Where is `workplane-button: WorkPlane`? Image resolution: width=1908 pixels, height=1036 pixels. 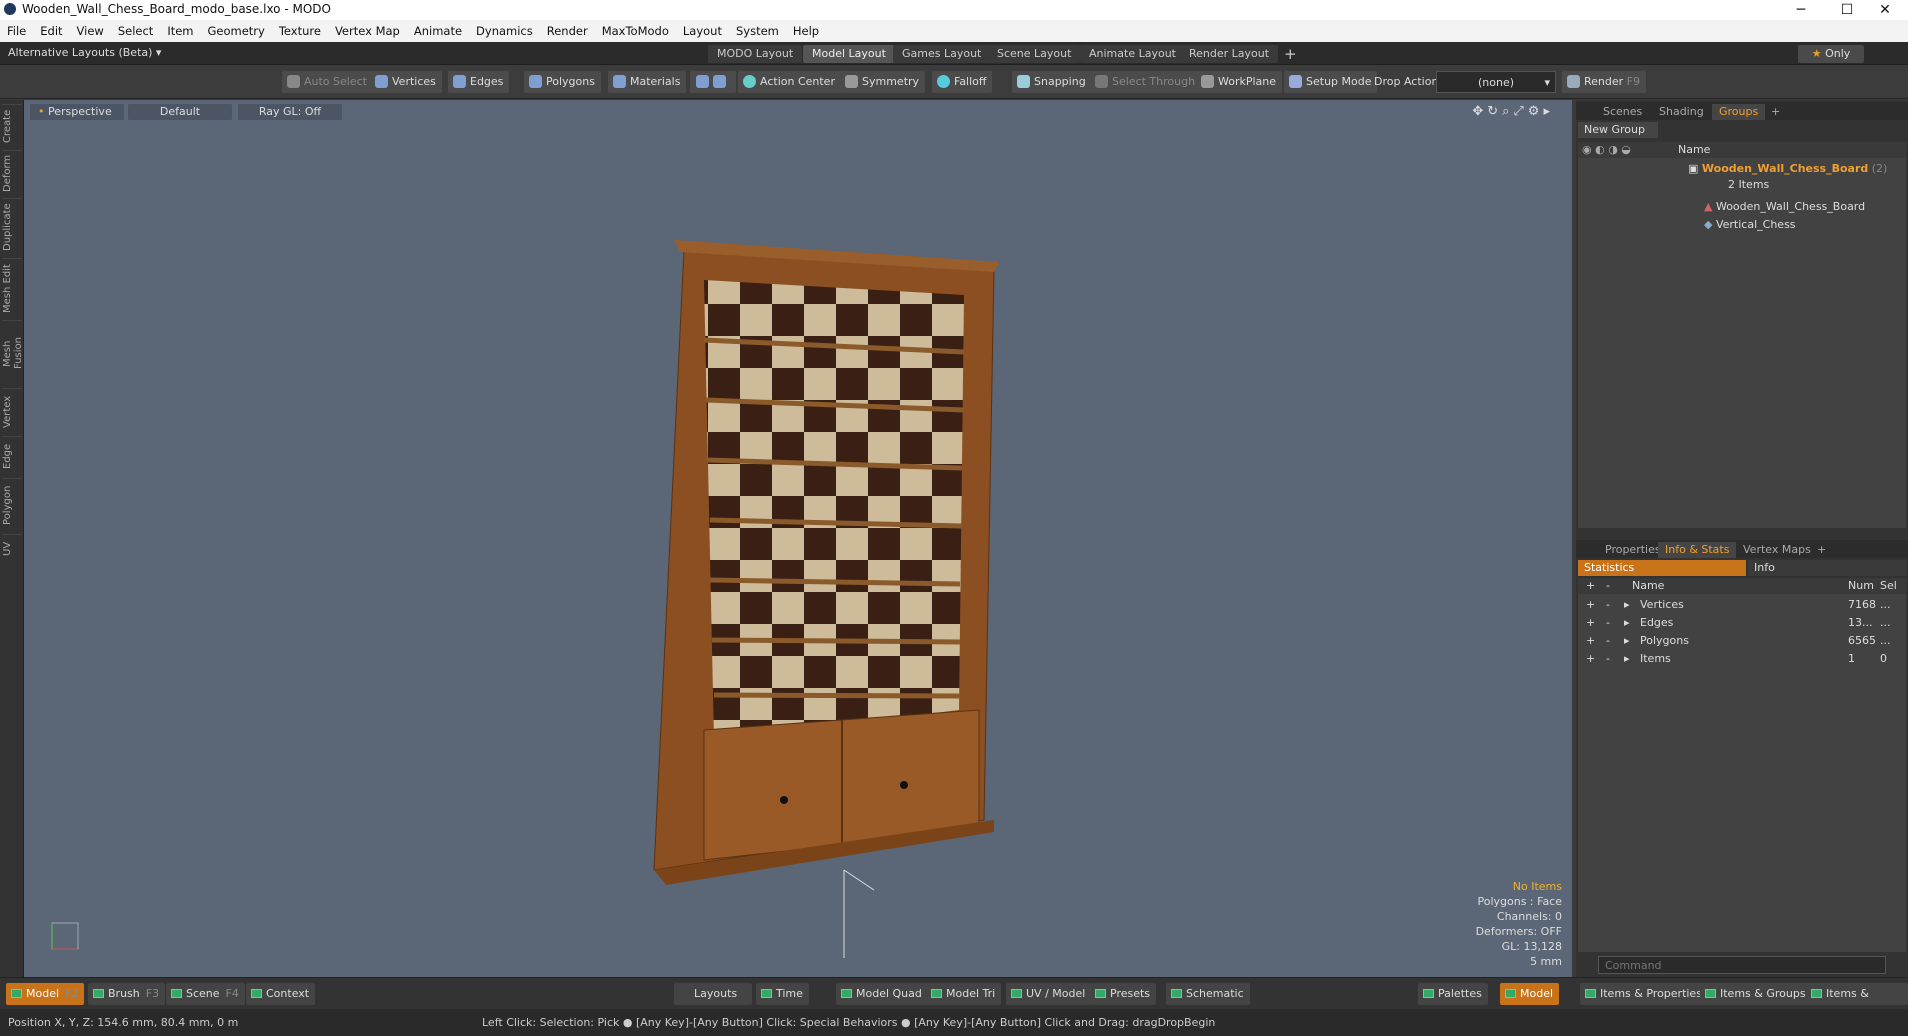
workplane-button: WorkPlane is located at coordinates (1239, 82).